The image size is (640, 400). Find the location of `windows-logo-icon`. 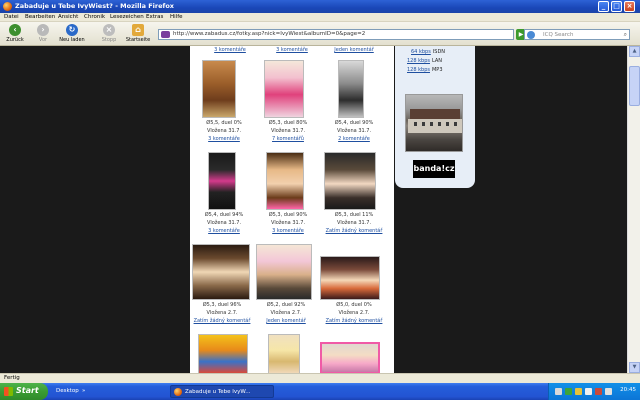

windows-logo-icon is located at coordinates (8, 391).